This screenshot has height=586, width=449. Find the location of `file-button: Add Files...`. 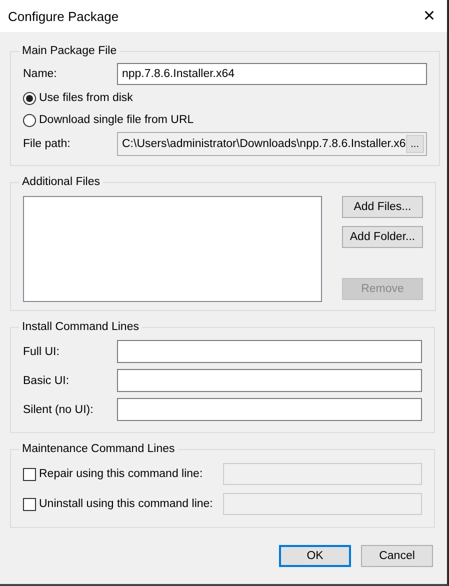

file-button: Add Files... is located at coordinates (382, 207).